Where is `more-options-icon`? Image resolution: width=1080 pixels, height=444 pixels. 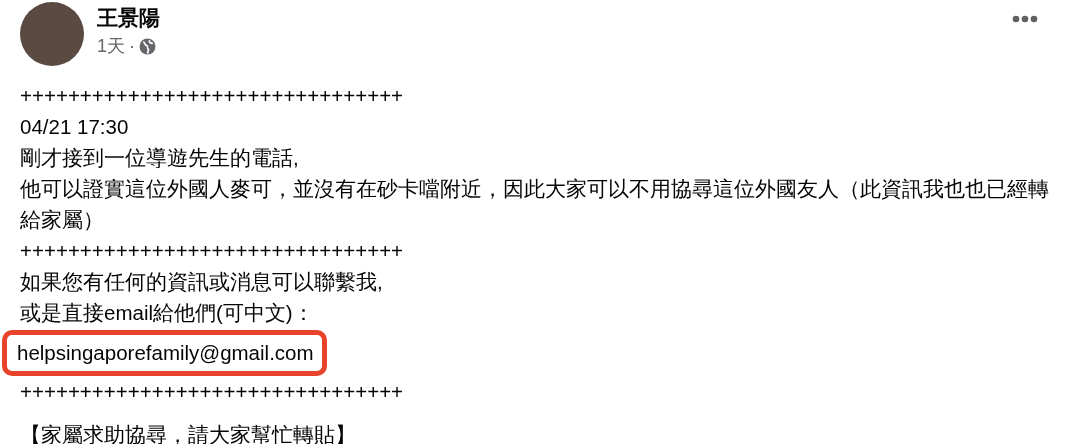 more-options-icon is located at coordinates (1025, 19).